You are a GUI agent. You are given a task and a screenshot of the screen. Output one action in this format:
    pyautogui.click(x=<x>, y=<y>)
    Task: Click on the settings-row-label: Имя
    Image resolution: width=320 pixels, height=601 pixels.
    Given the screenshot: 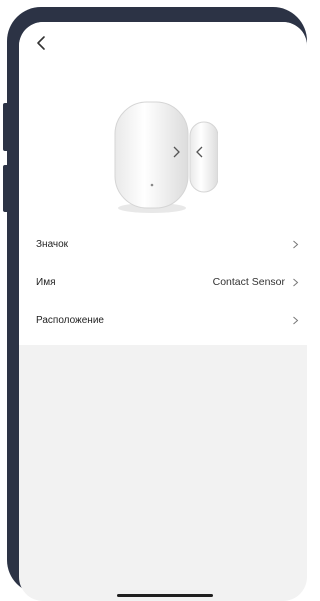 What is the action you would take?
    pyautogui.click(x=46, y=282)
    